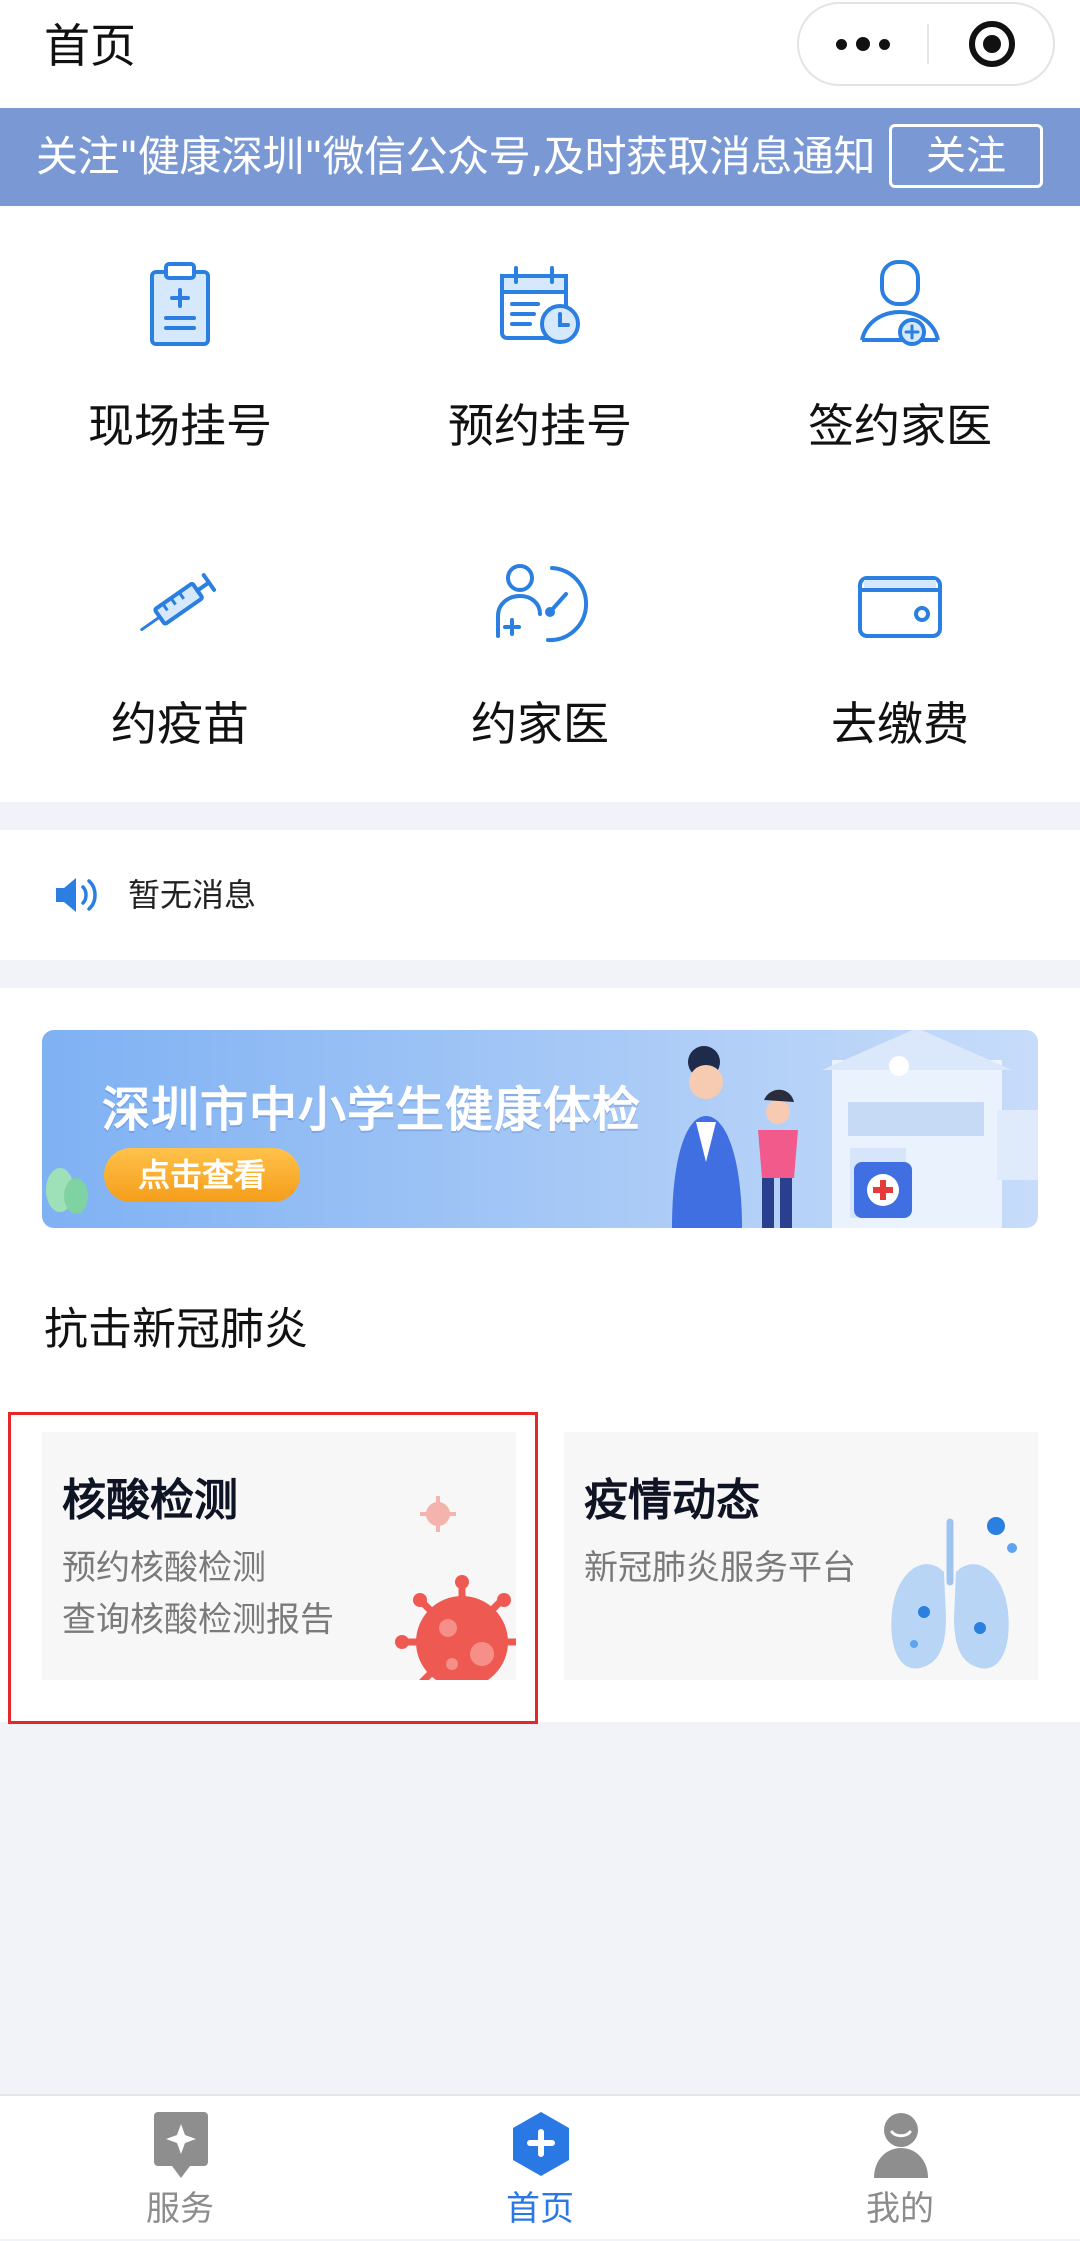 This screenshot has height=2241, width=1080. I want to click on service-family-doctor-appointment: 约家医, so click(540, 634).